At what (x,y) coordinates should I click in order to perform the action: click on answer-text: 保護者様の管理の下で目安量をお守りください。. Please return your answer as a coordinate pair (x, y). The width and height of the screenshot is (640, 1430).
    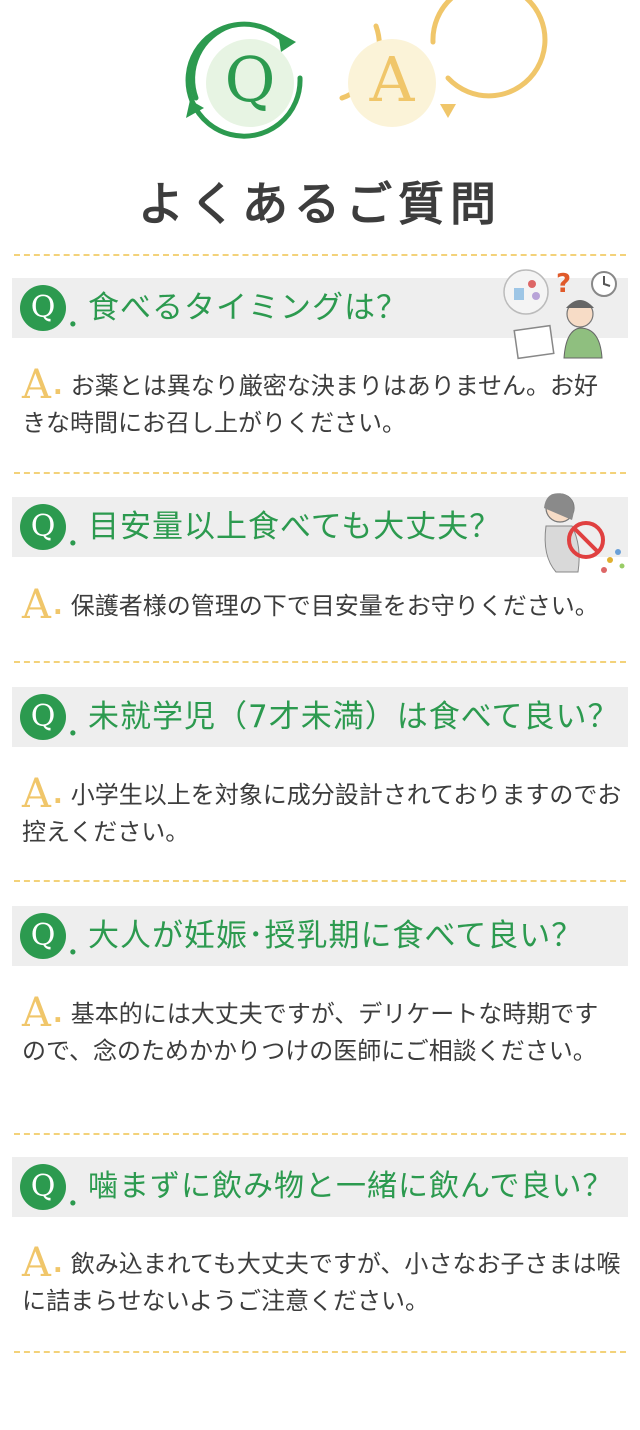
    Looking at the image, I should click on (334, 606).